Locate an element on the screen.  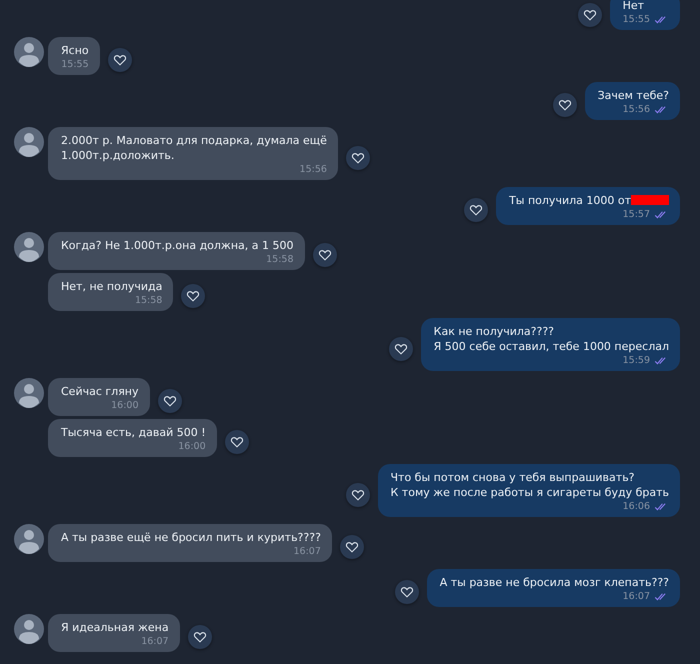
message-text: Когда? Не 1.000т.р.она должна, а 1 500 is located at coordinates (177, 245).